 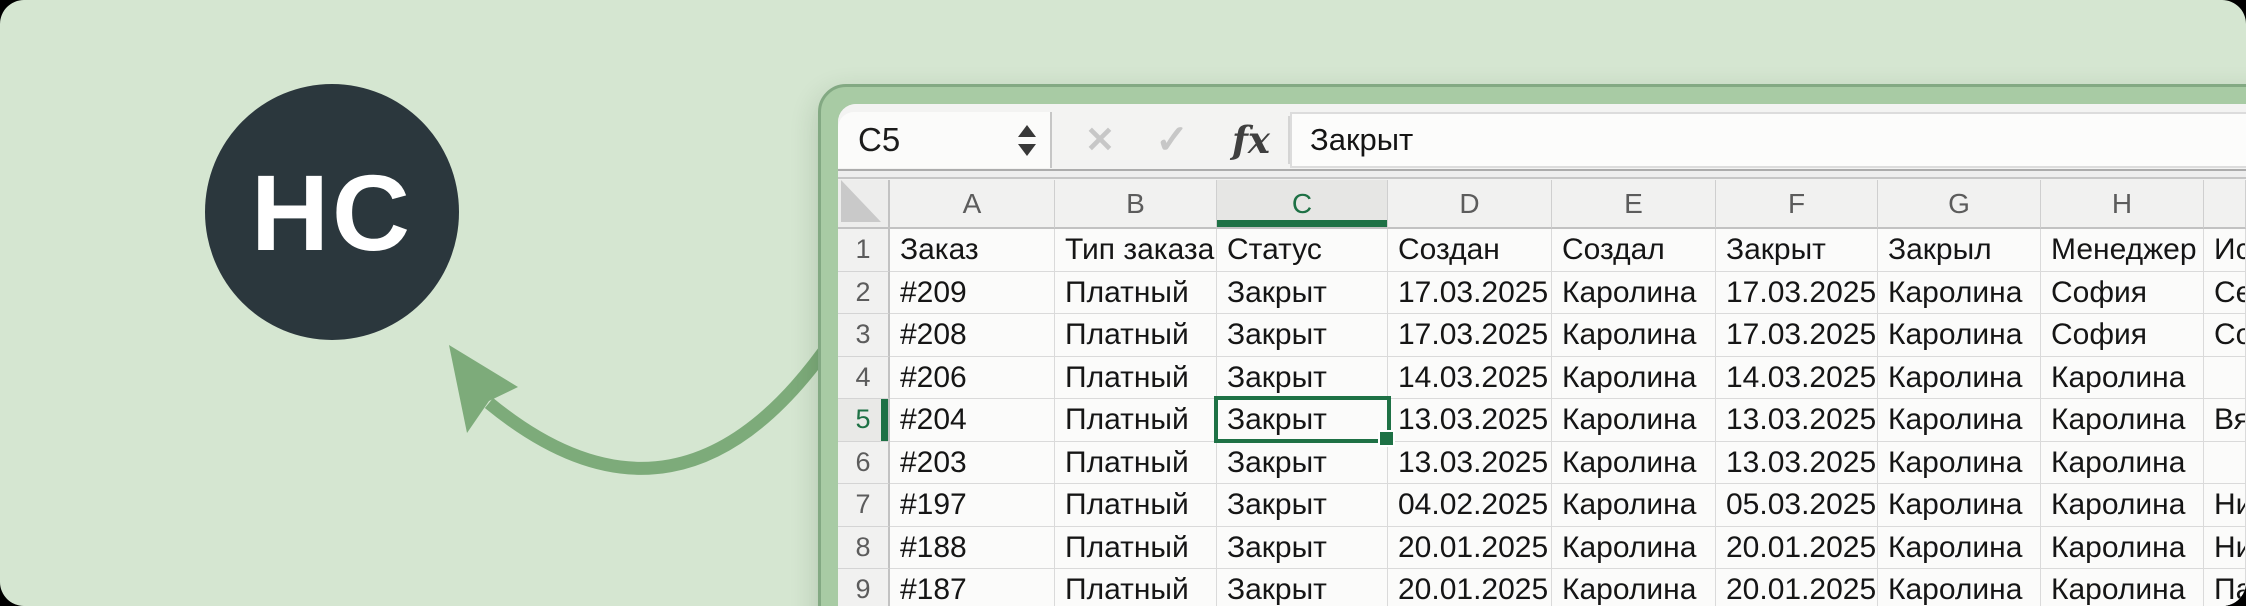 What do you see at coordinates (1797, 292) in the screenshot?
I see `cell-F2: 17.03.2025` at bounding box center [1797, 292].